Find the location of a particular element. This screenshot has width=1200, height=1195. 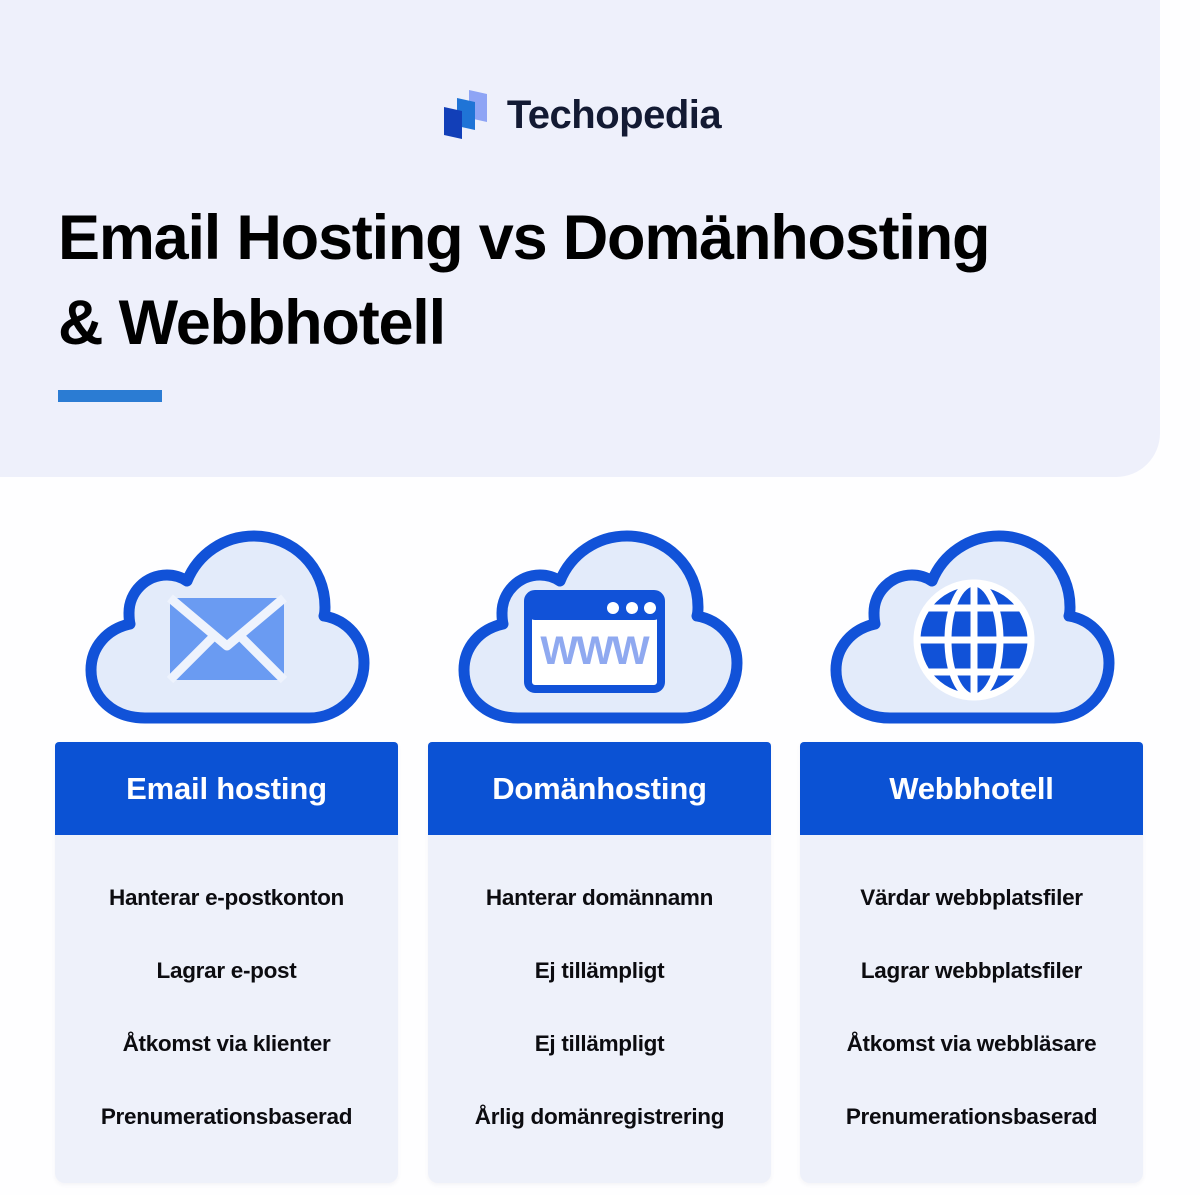

feature-item: Årlig domänregistrering is located at coordinates (599, 1116).